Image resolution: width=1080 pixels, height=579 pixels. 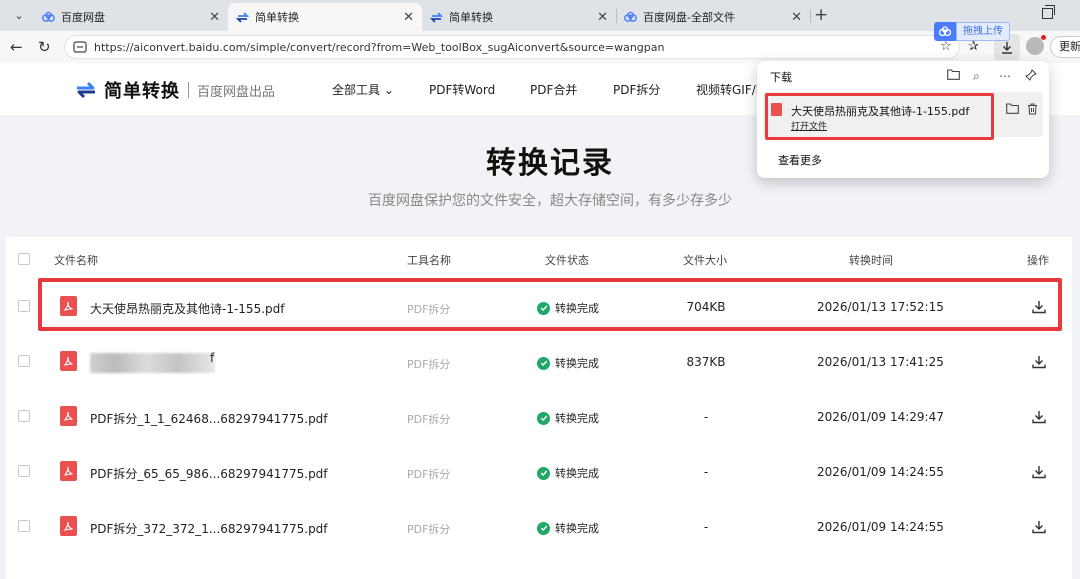 What do you see at coordinates (871, 260) in the screenshot?
I see `header-convert-time: 转换时间` at bounding box center [871, 260].